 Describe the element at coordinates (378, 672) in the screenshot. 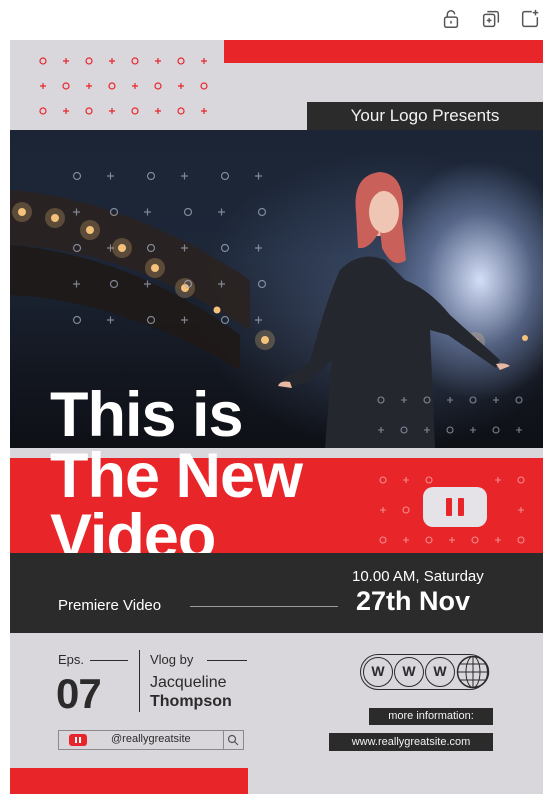

I see `www-circle-1: W` at that location.